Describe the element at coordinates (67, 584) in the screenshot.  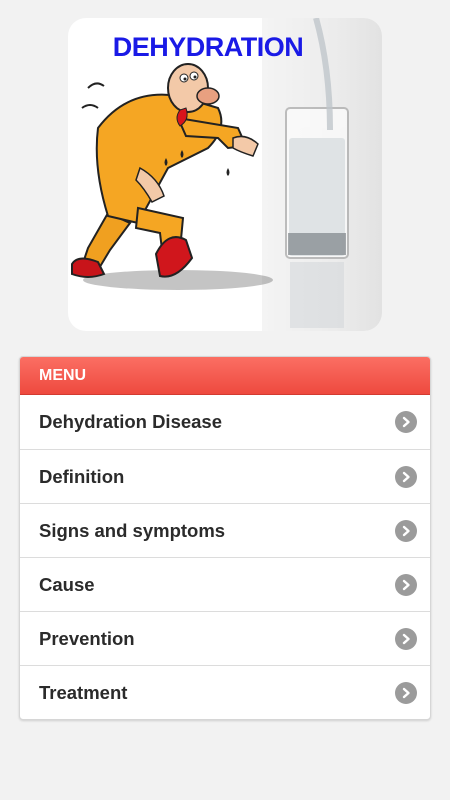
I see `menu-item-label: Cause` at that location.